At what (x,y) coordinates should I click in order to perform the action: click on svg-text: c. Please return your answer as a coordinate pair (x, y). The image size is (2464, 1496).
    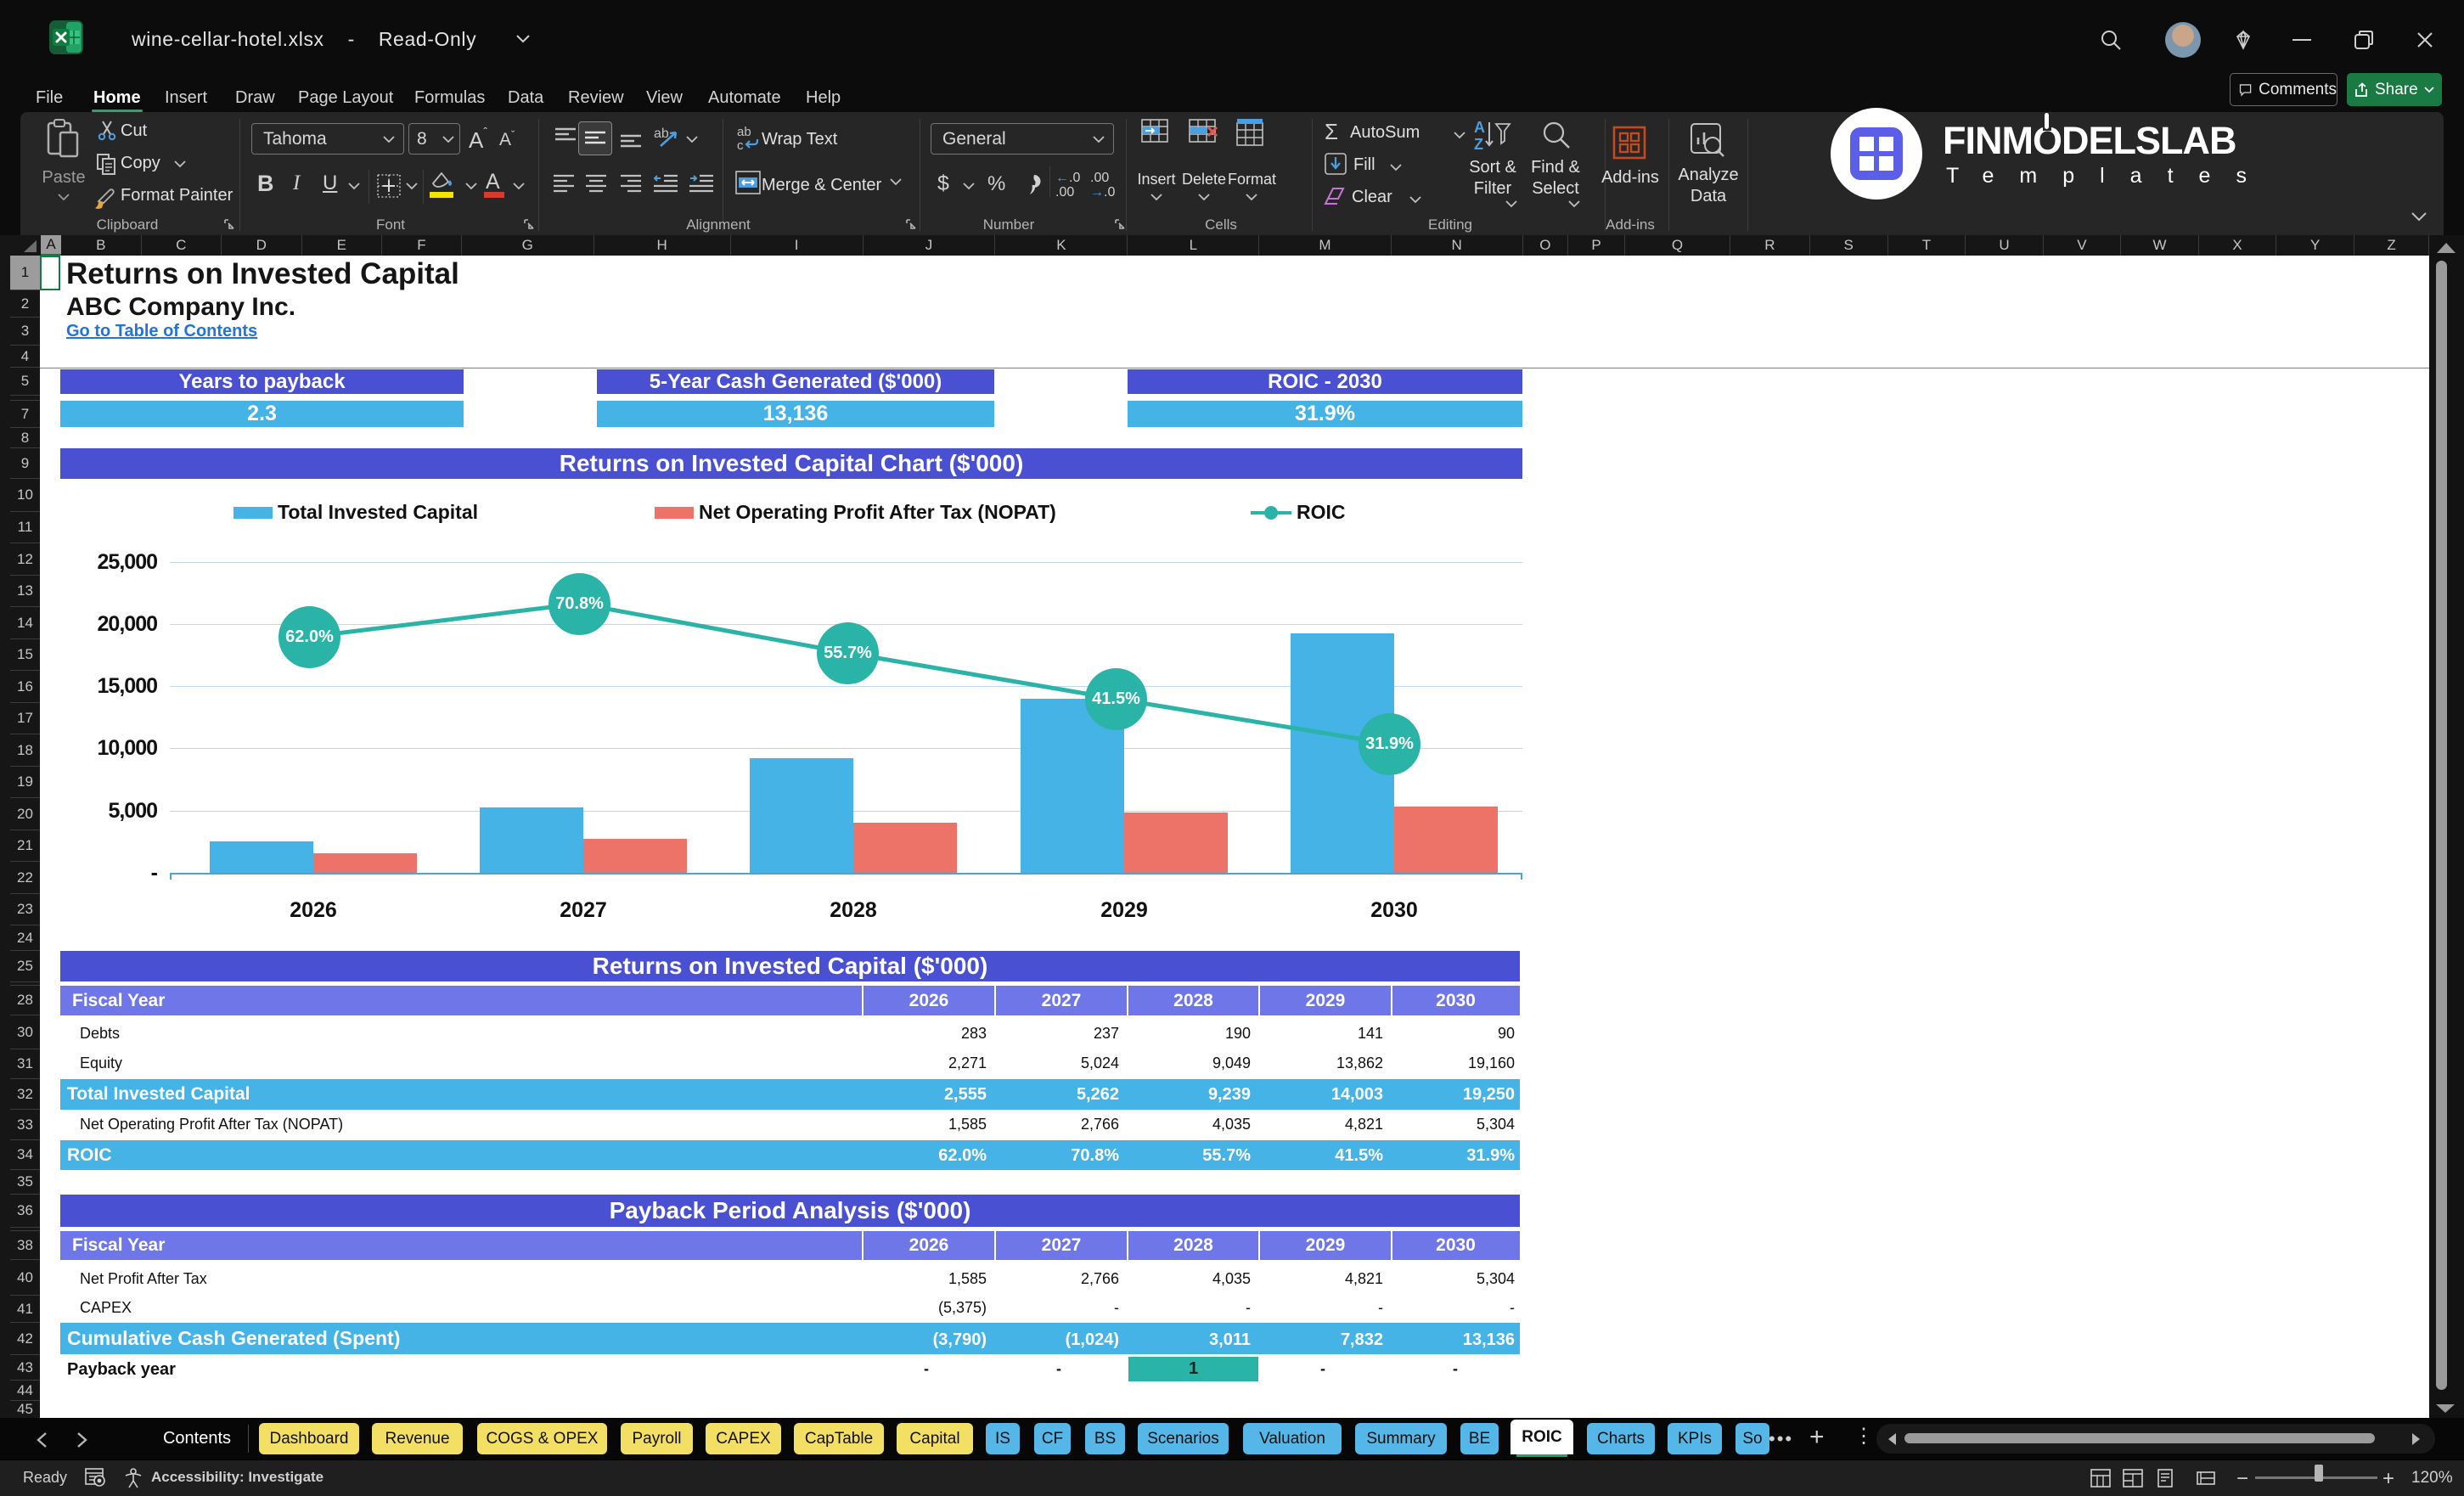
    Looking at the image, I should click on (740, 145).